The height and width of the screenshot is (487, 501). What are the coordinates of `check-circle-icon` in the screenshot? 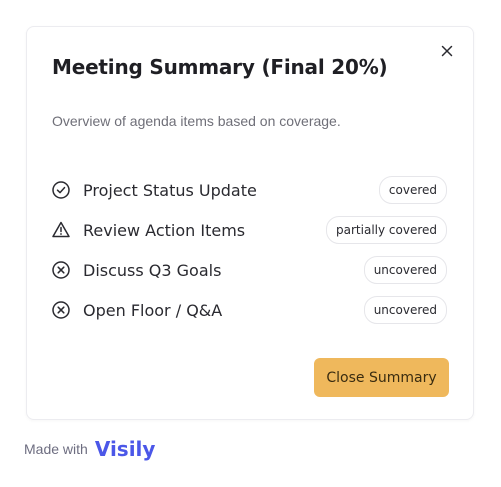 It's located at (61, 190).